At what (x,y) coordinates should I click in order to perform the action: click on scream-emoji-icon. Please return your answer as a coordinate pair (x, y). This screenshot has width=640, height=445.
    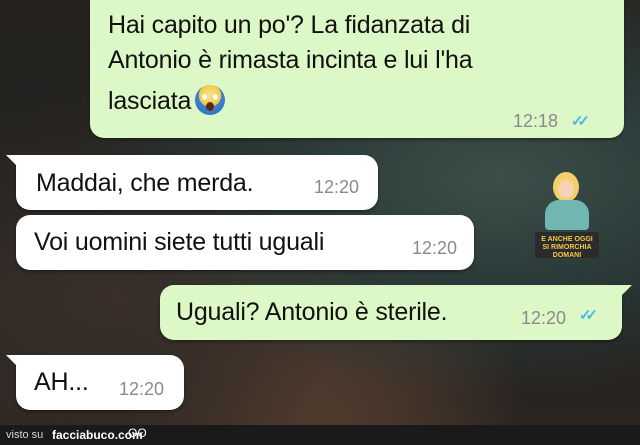
    Looking at the image, I should click on (210, 100).